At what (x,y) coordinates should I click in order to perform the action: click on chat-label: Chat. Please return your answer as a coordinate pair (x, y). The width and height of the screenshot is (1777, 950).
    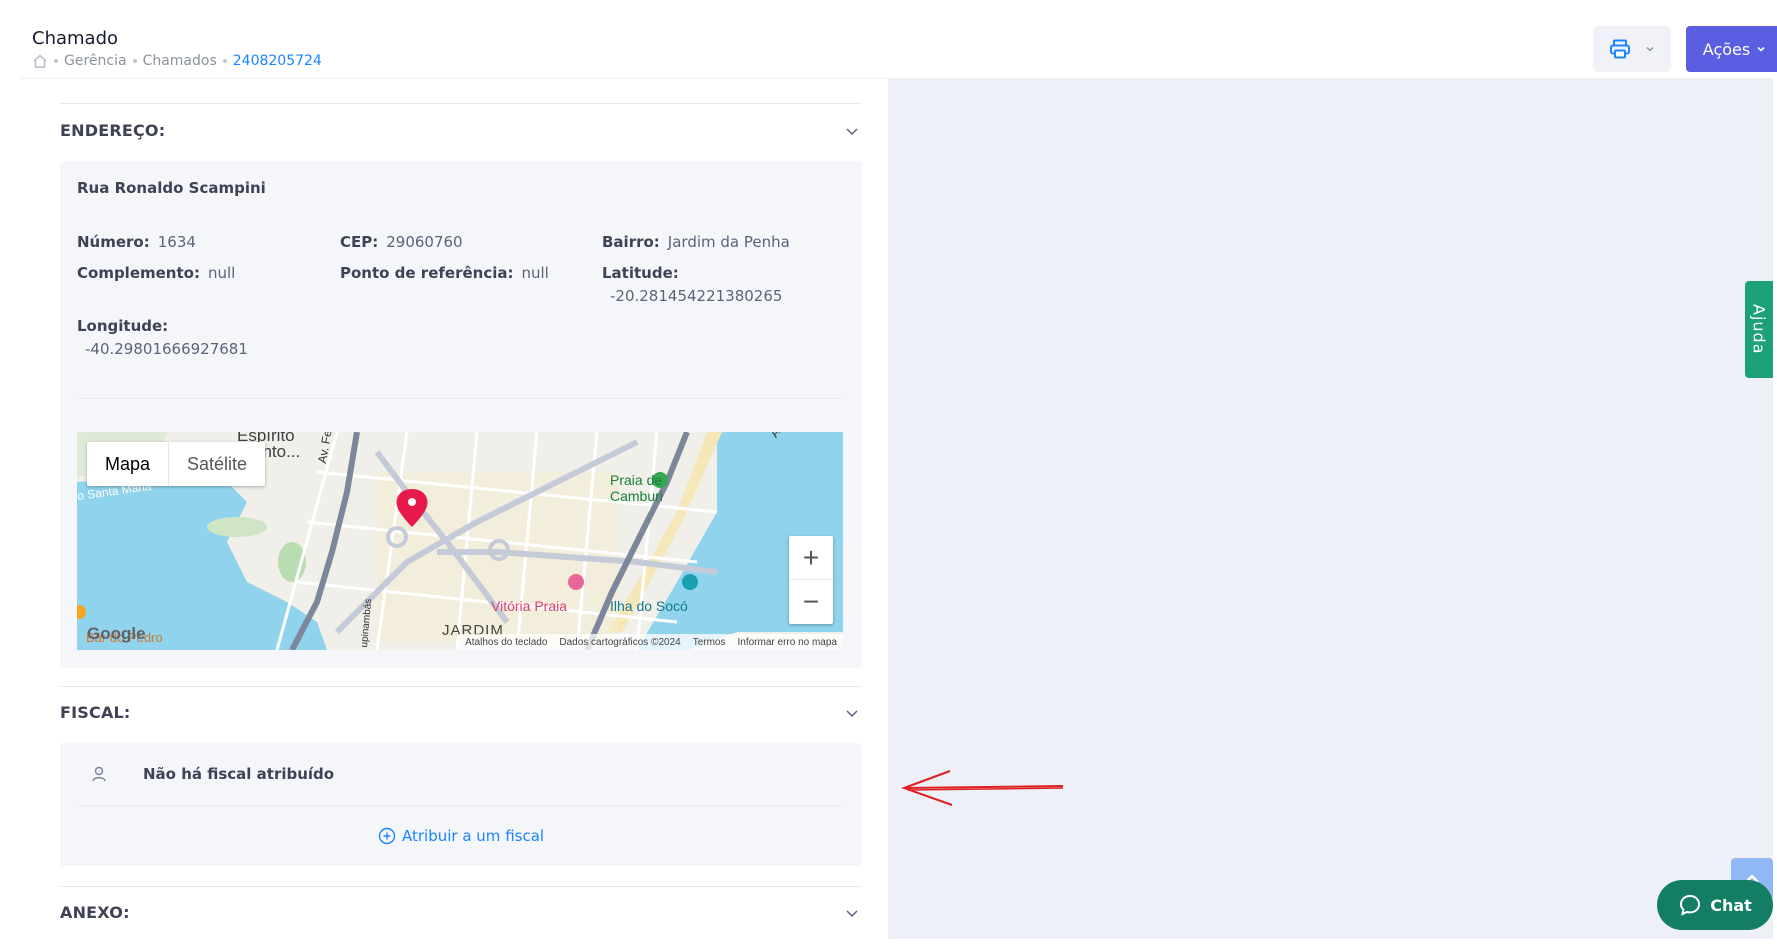
    Looking at the image, I should click on (1731, 905).